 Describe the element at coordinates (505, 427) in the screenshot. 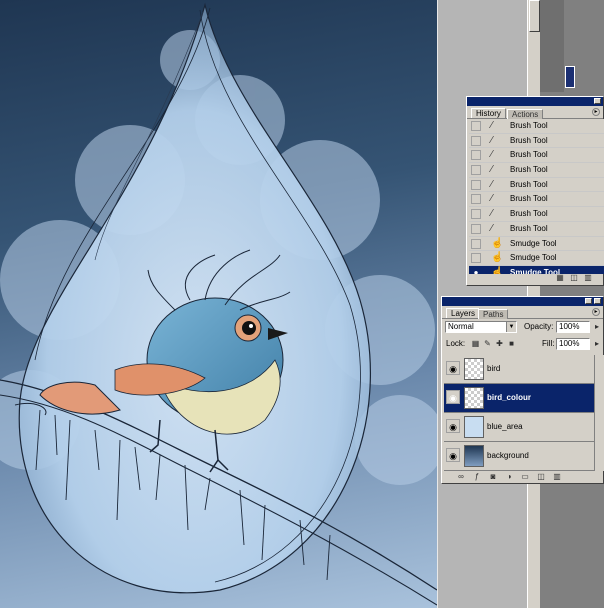

I see `layer-name: blue_area` at that location.